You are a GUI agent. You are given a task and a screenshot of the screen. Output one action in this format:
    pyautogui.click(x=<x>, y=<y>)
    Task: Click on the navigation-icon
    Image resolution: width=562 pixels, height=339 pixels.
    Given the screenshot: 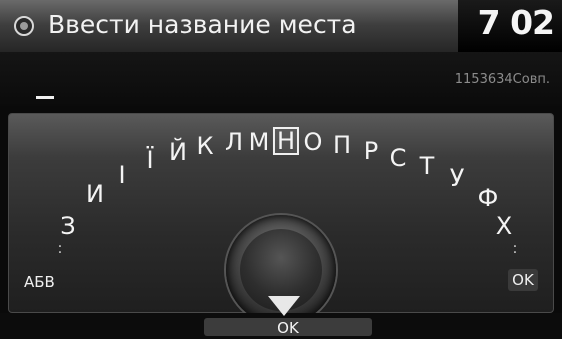 What is the action you would take?
    pyautogui.click(x=24, y=26)
    